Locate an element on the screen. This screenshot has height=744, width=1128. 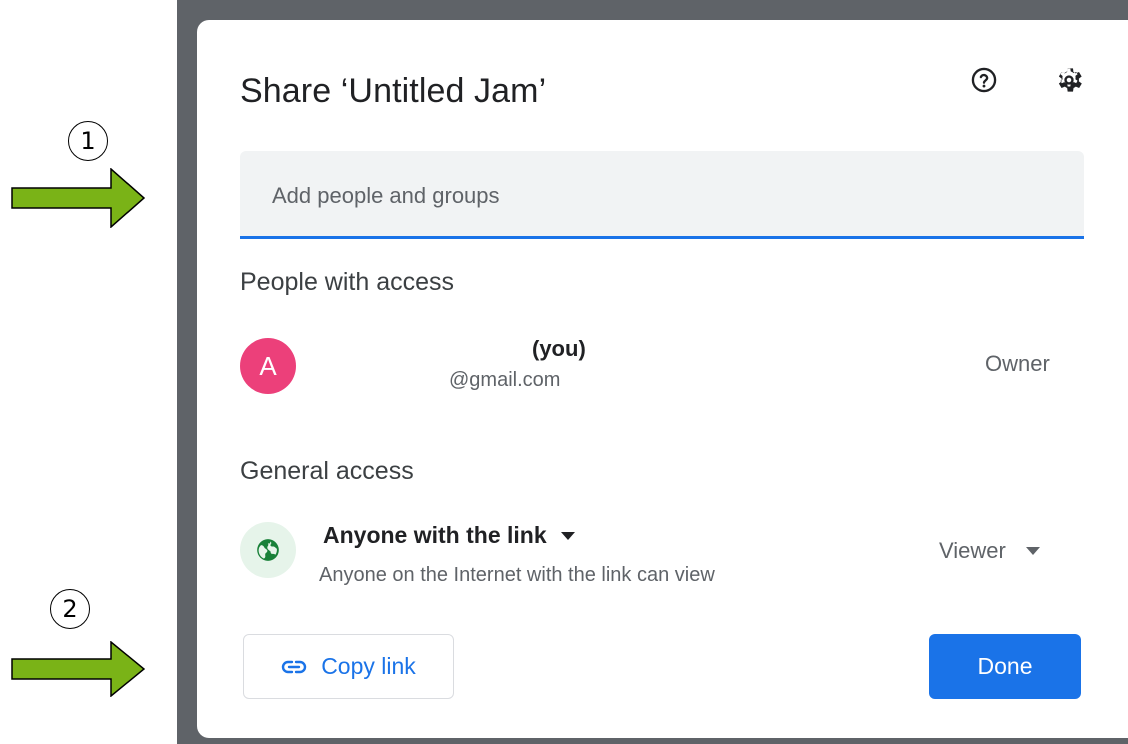
general-access-level: Anyone with the link is located at coordinates (435, 535).